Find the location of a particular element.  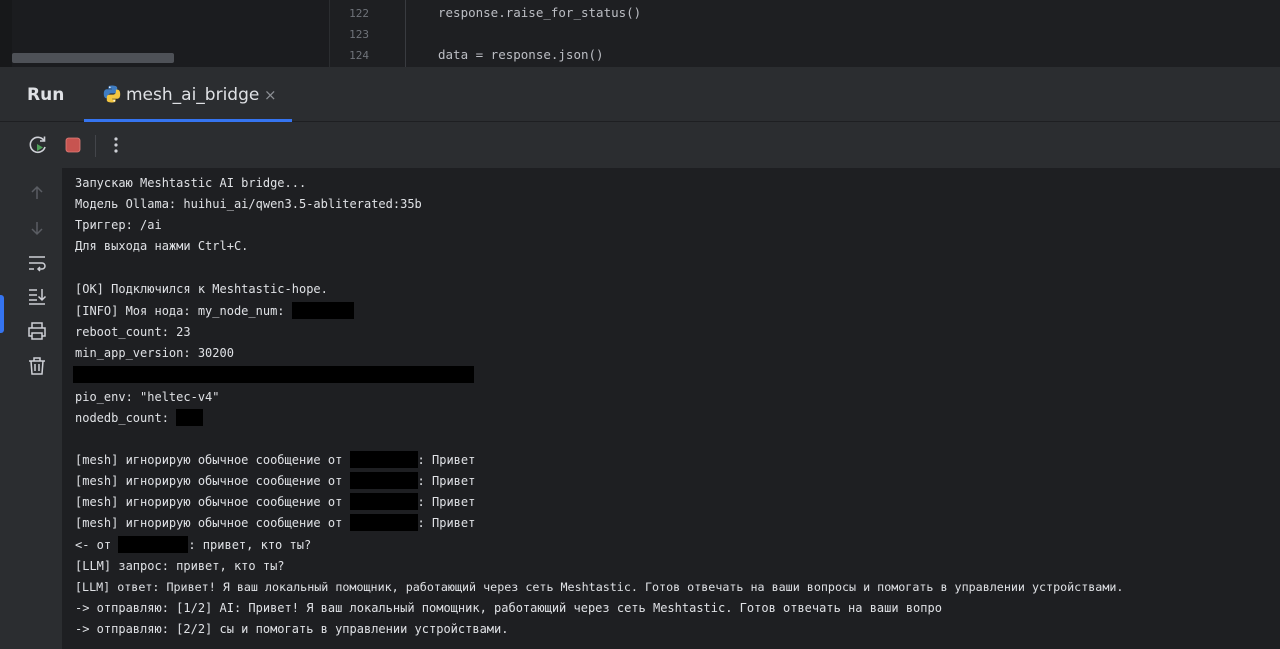

print-button is located at coordinates (37, 331).